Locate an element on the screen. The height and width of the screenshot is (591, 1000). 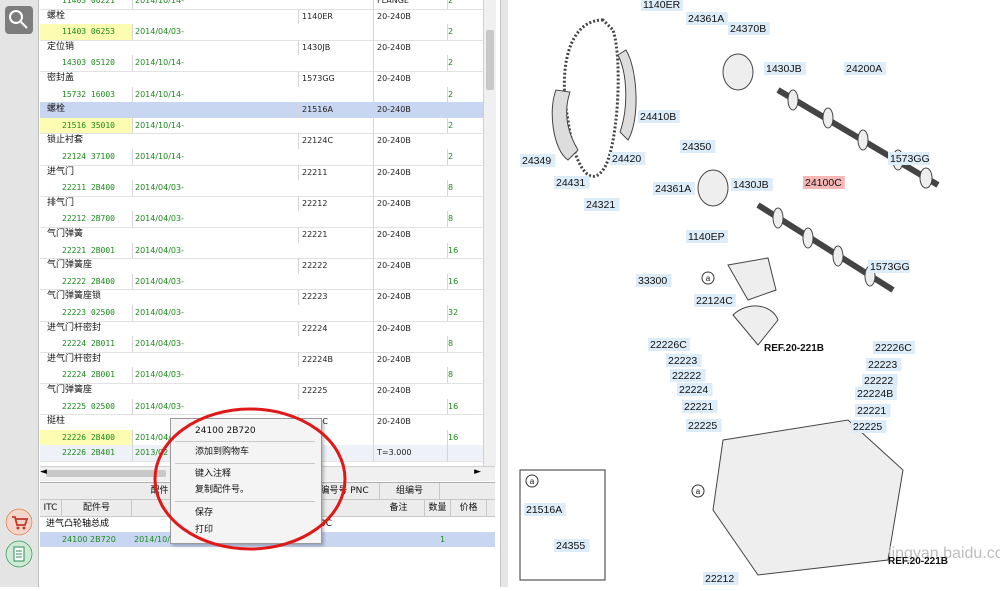
ref-code: 22212 is located at coordinates (335, 203).